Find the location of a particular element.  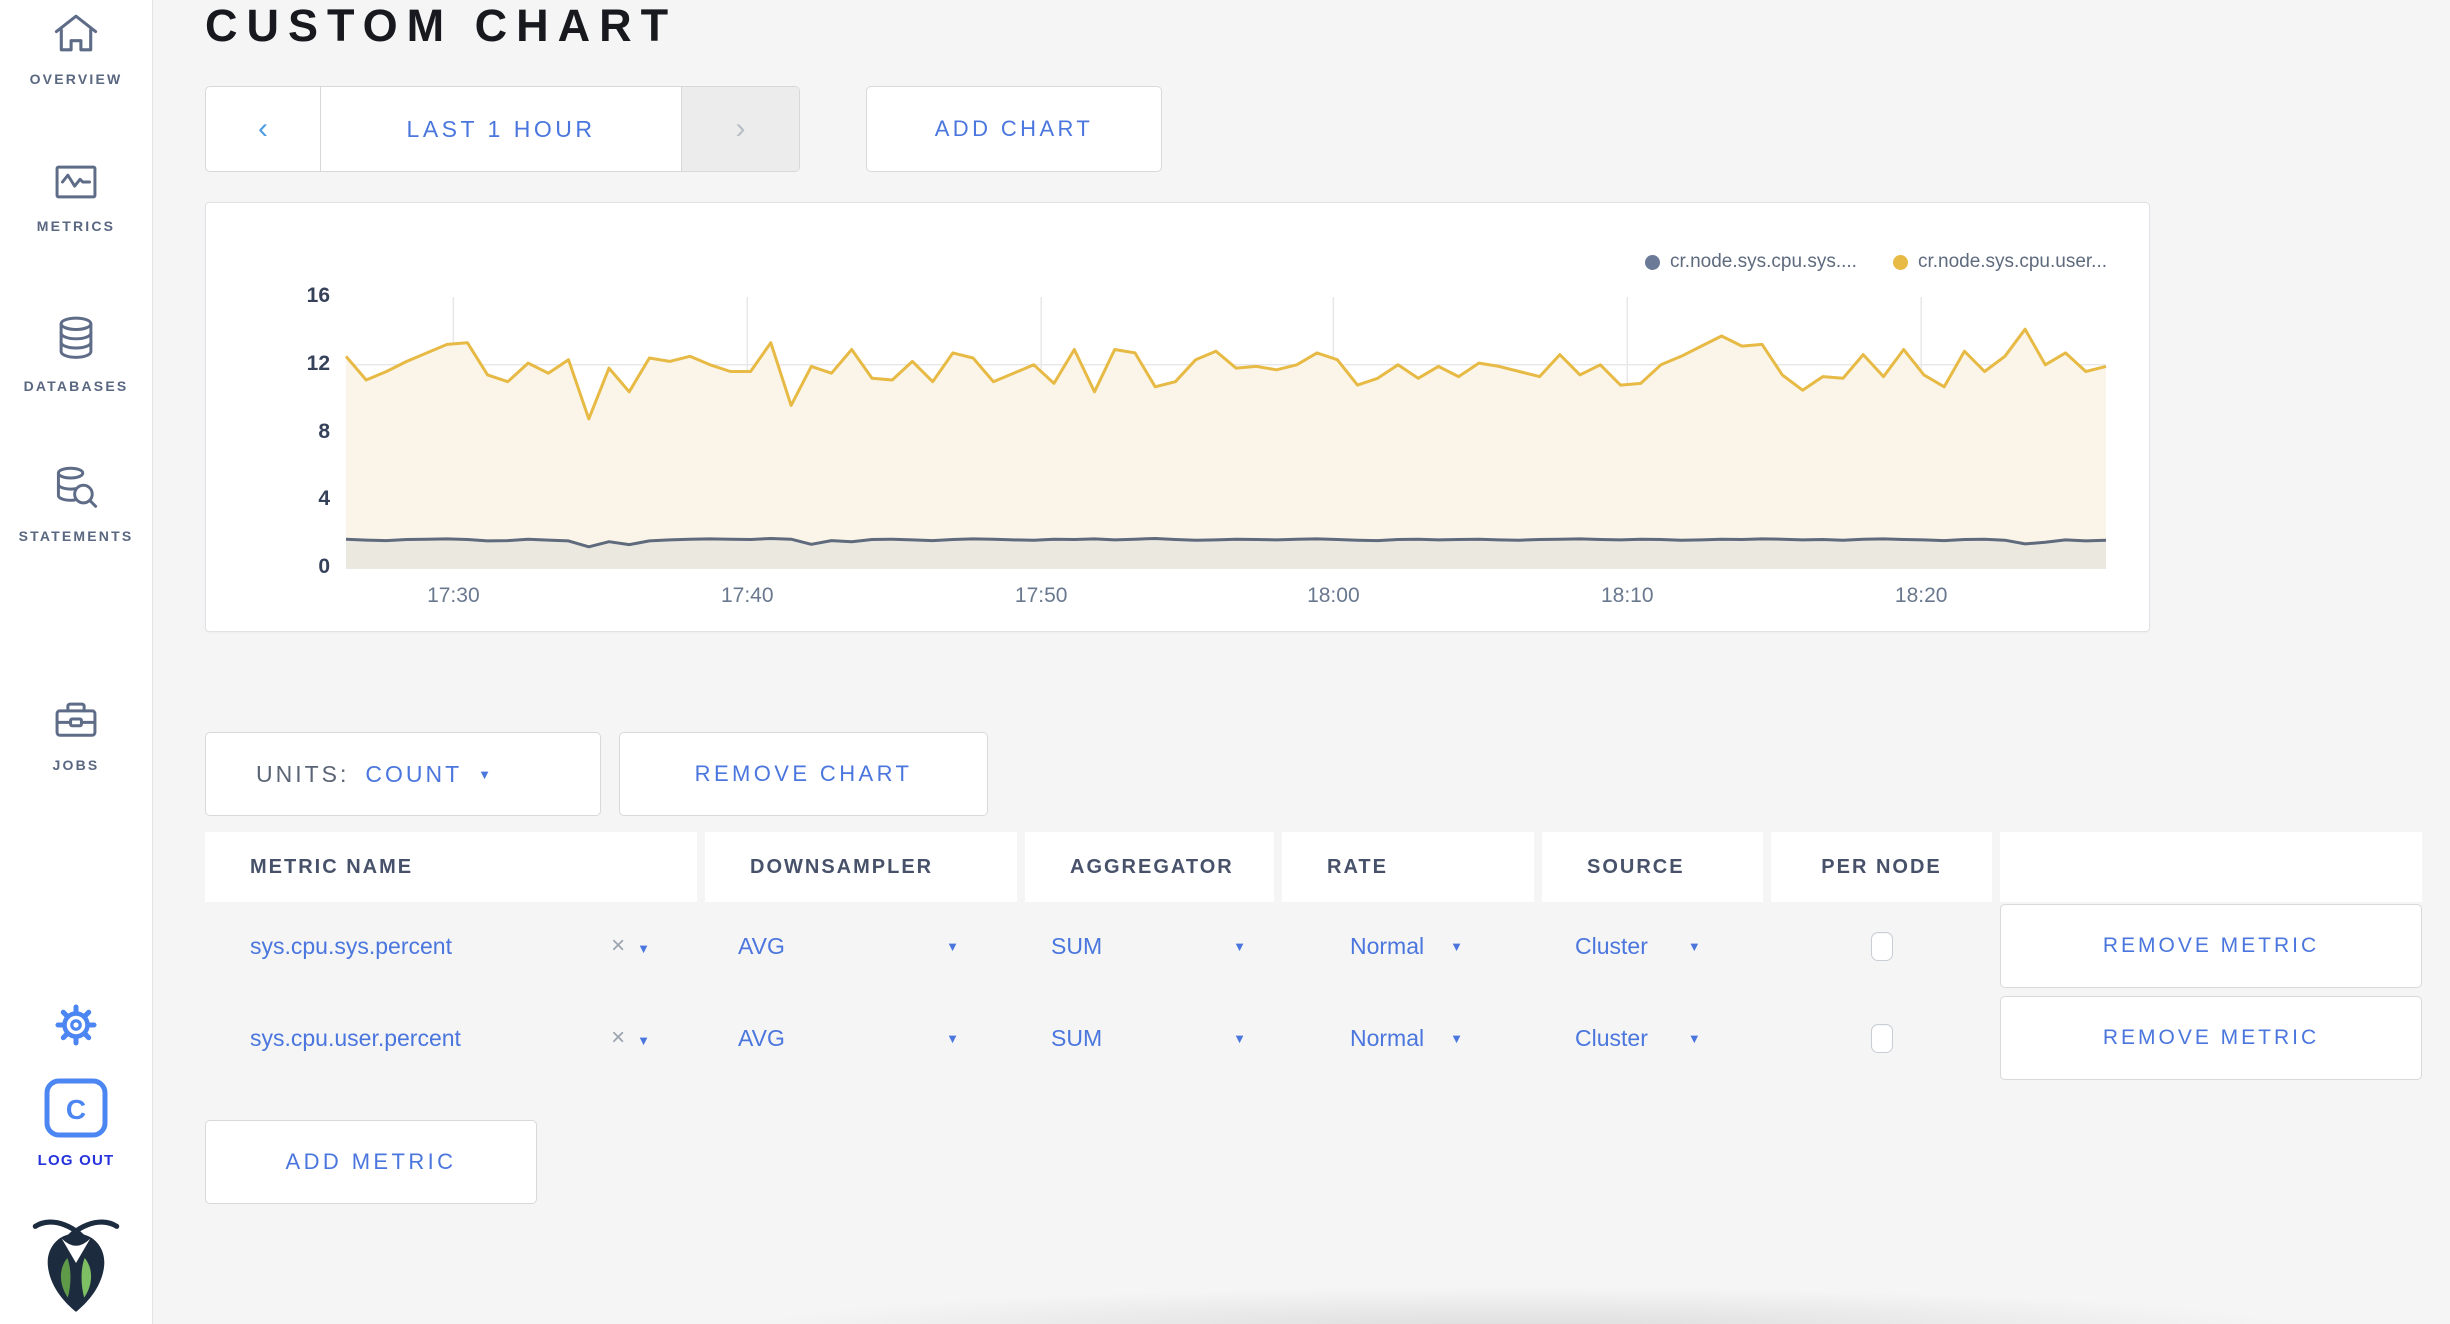

y-tick-label: 0 is located at coordinates (324, 566).